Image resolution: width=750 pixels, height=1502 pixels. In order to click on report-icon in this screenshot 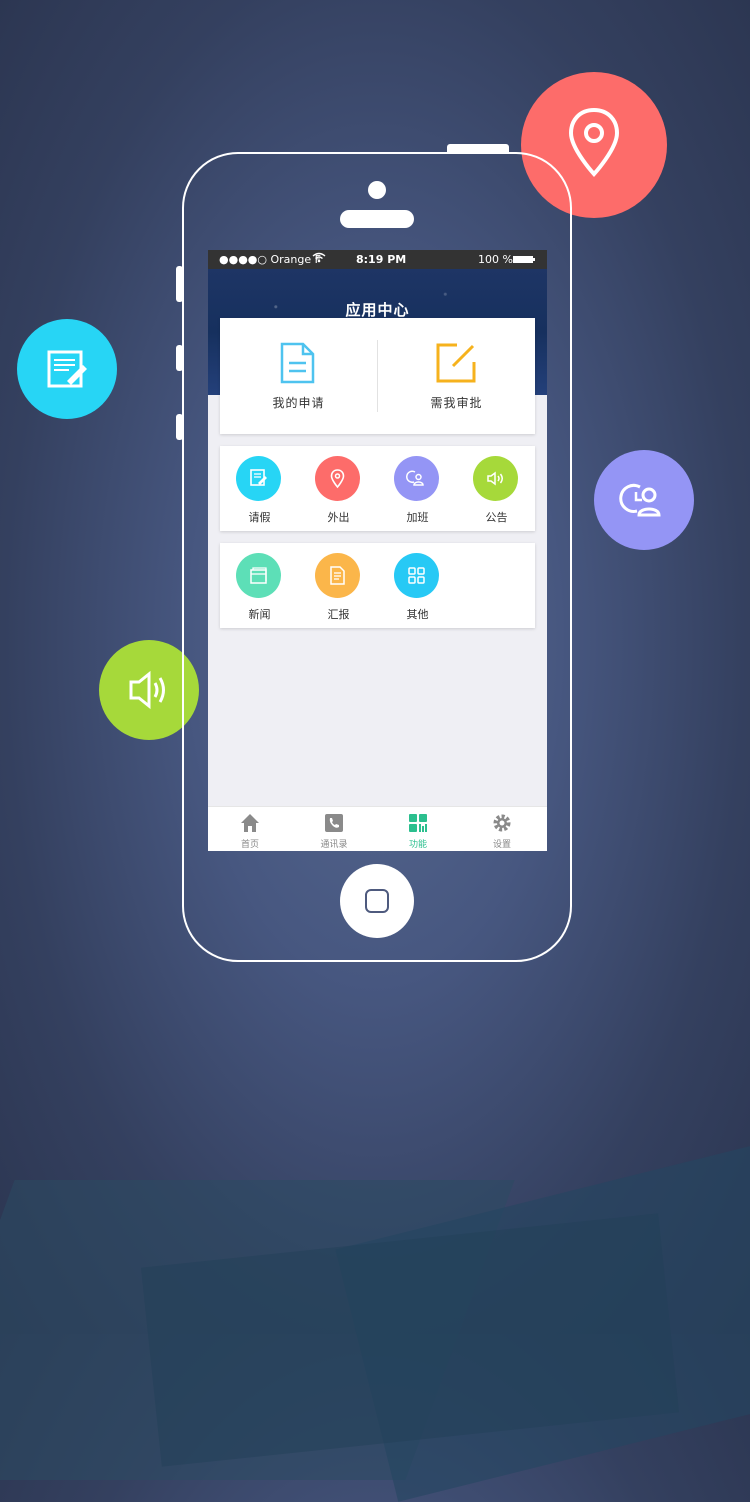, I will do `click(337, 575)`.